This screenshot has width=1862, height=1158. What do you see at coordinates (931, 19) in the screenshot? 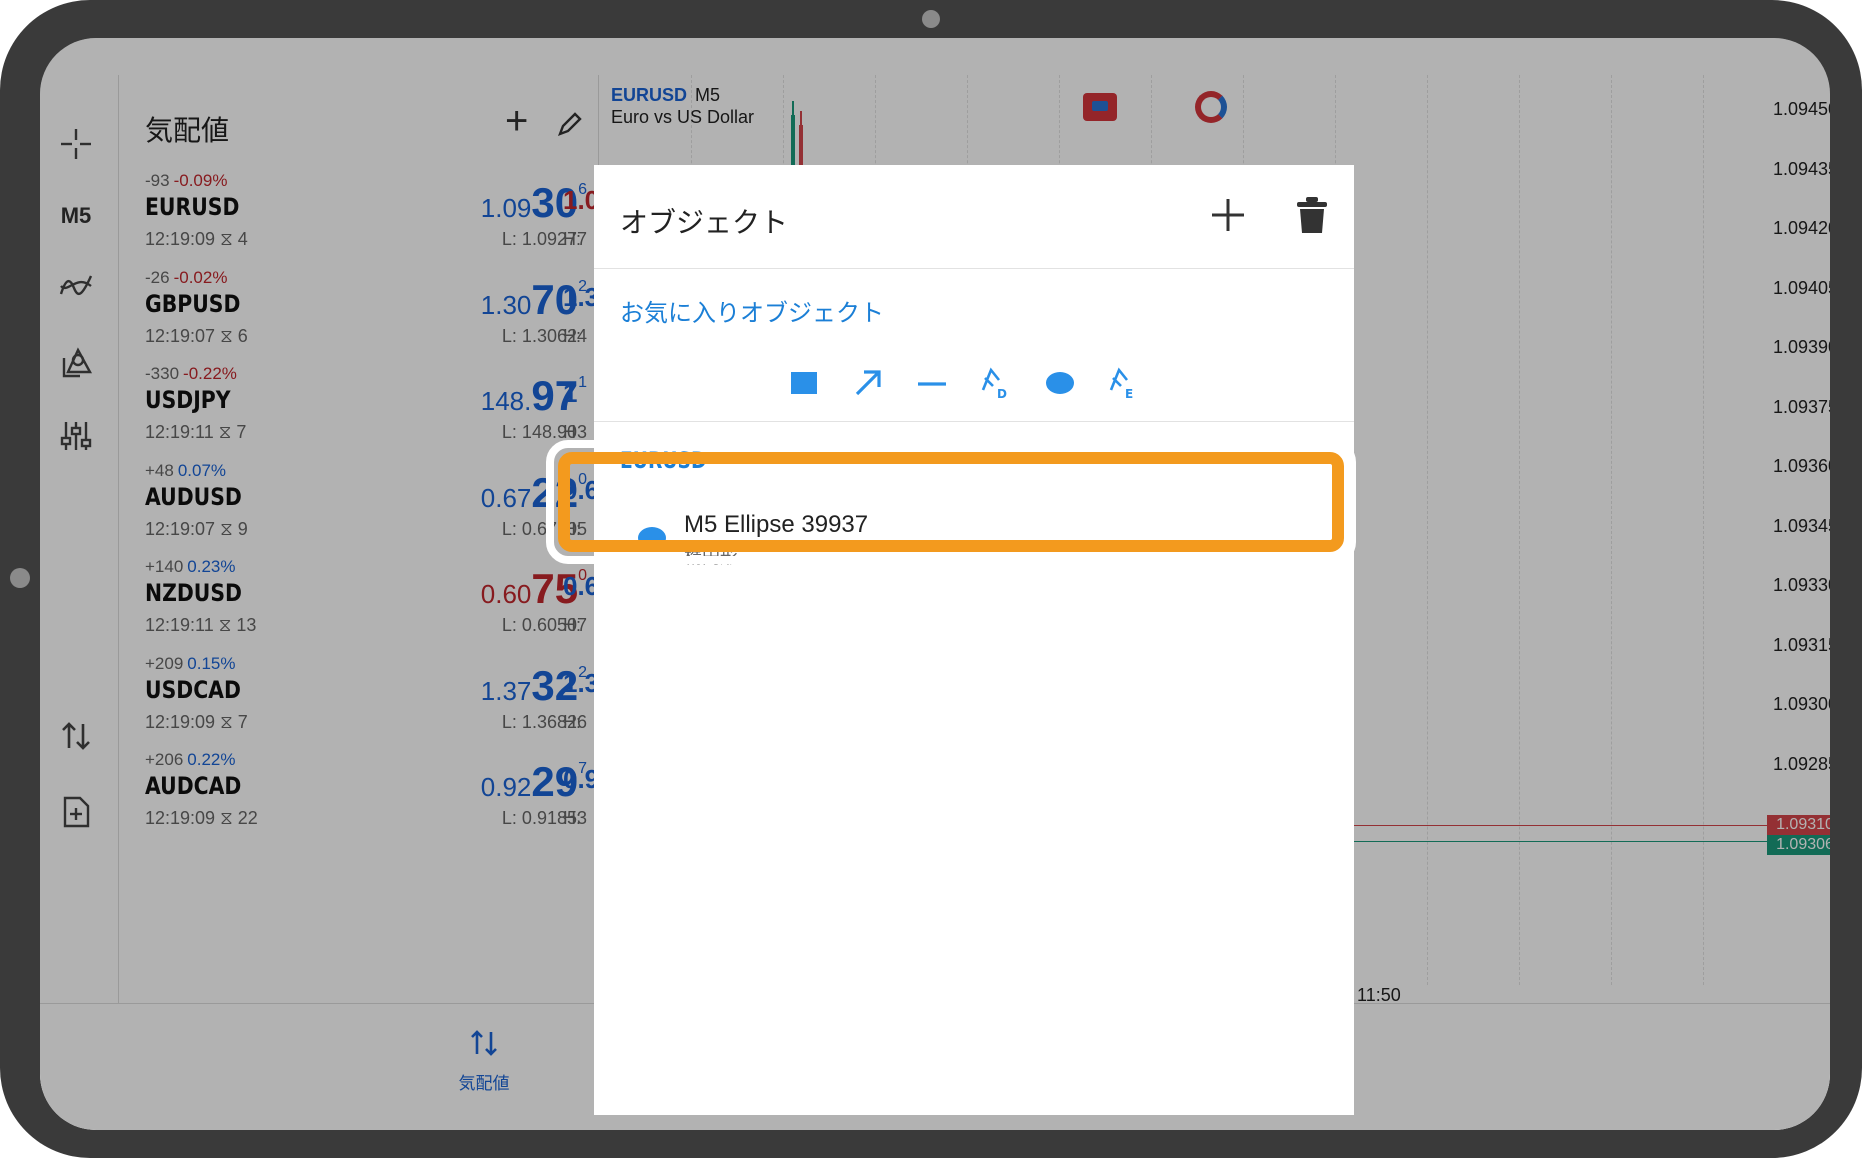
I see `camera-dot` at bounding box center [931, 19].